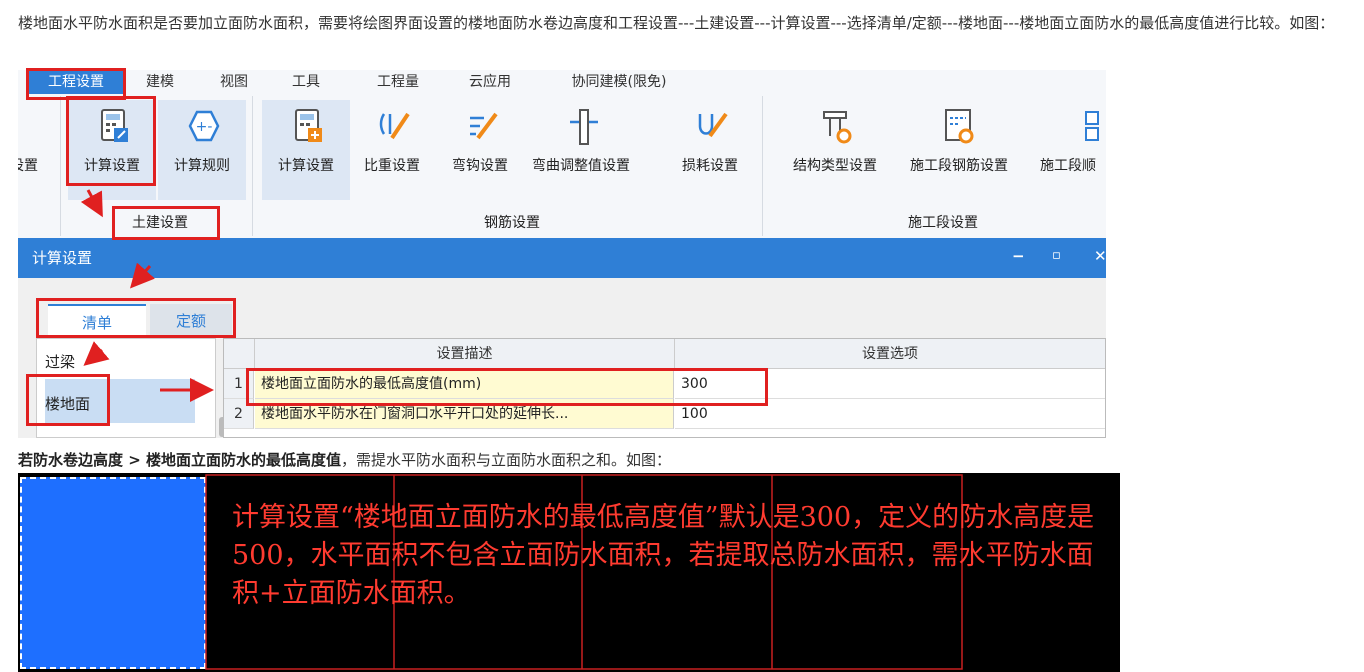  I want to click on hook-pen-icon, so click(484, 126).